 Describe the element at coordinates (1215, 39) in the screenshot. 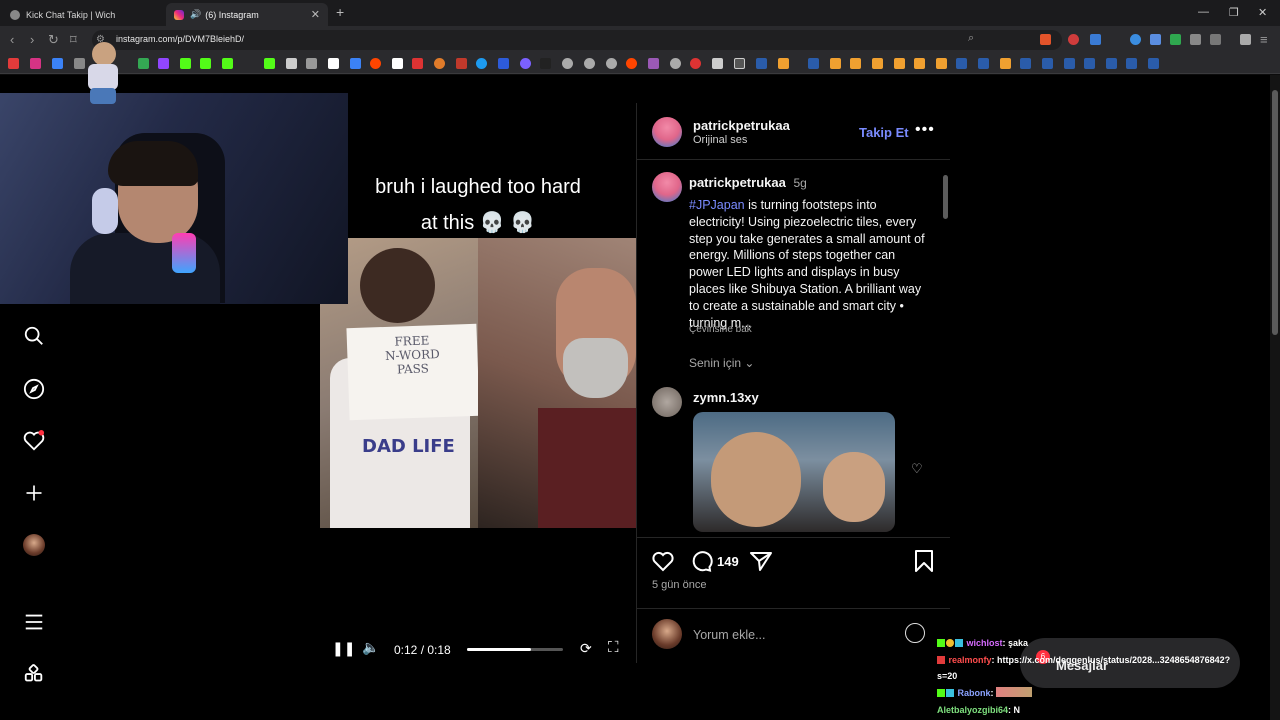

I see `sidebar-icon` at that location.